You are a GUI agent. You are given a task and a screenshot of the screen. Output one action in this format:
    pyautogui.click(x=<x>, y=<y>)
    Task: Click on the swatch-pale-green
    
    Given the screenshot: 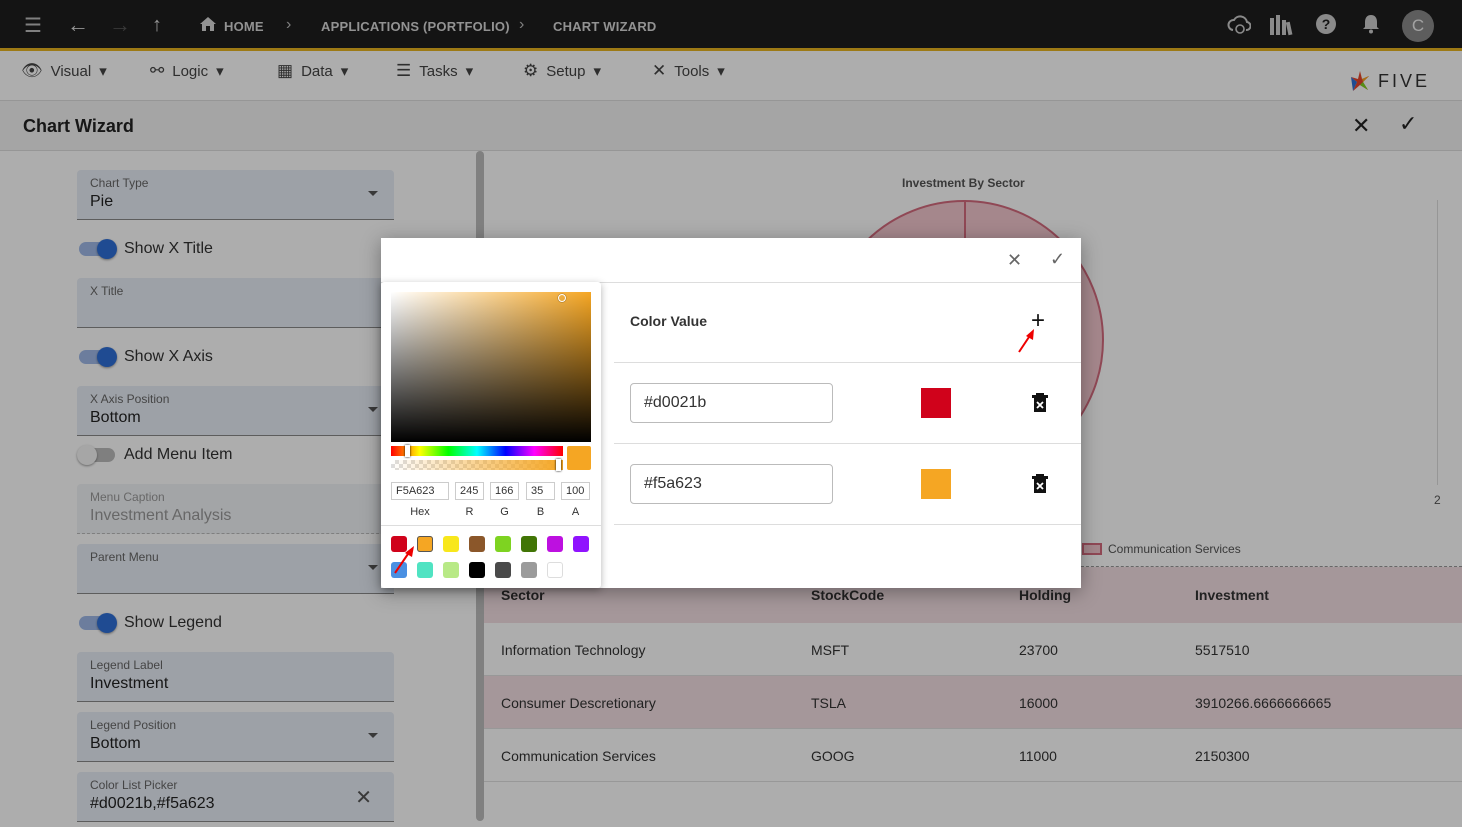 What is the action you would take?
    pyautogui.click(x=451, y=570)
    